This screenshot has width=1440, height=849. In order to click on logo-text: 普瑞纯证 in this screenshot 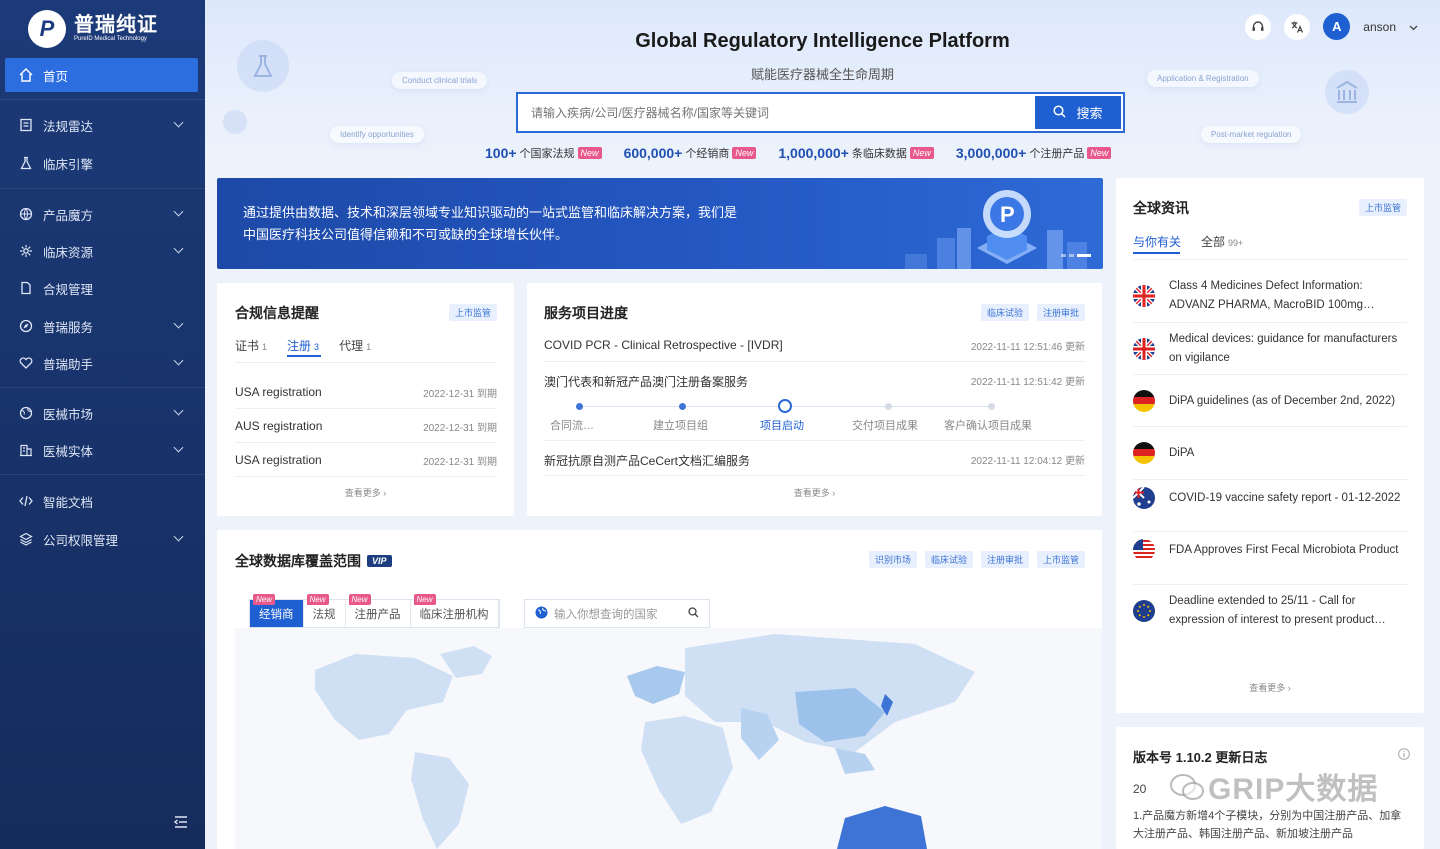, I will do `click(116, 25)`.